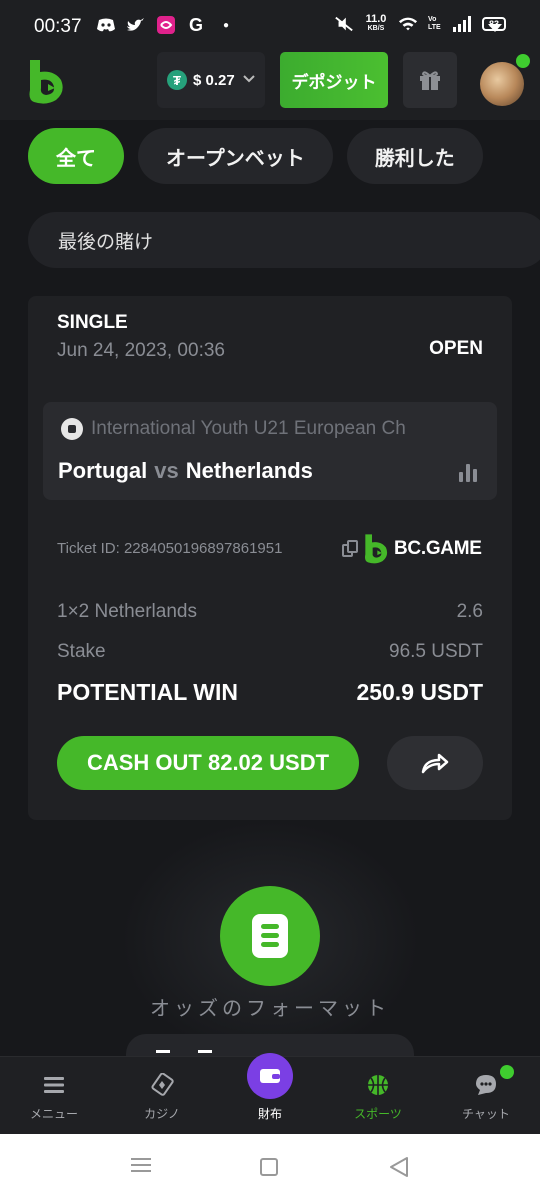 The width and height of the screenshot is (540, 1200). What do you see at coordinates (248, 428) in the screenshot?
I see `league-name: International Youth U21 European Ch` at bounding box center [248, 428].